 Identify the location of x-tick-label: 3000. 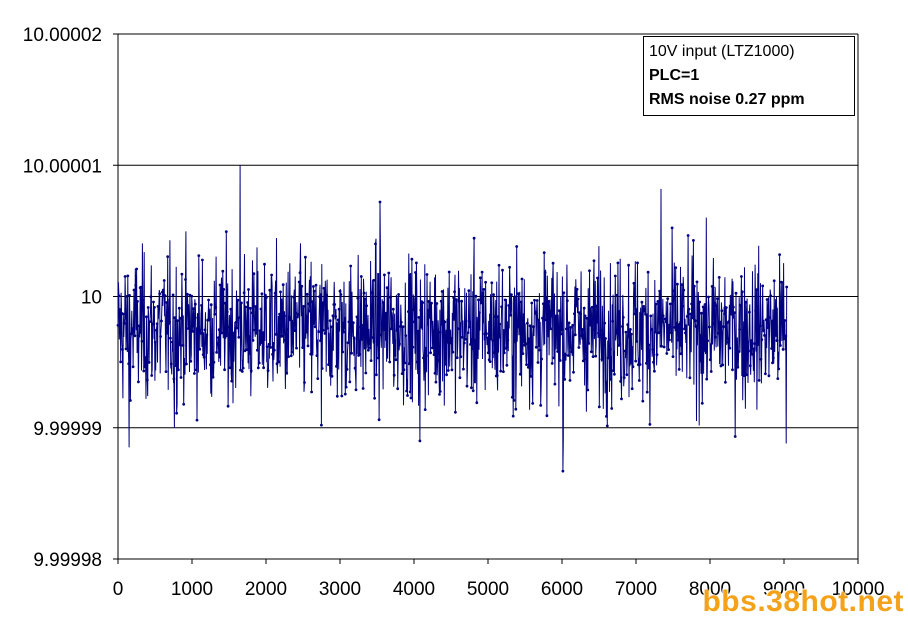
(340, 589).